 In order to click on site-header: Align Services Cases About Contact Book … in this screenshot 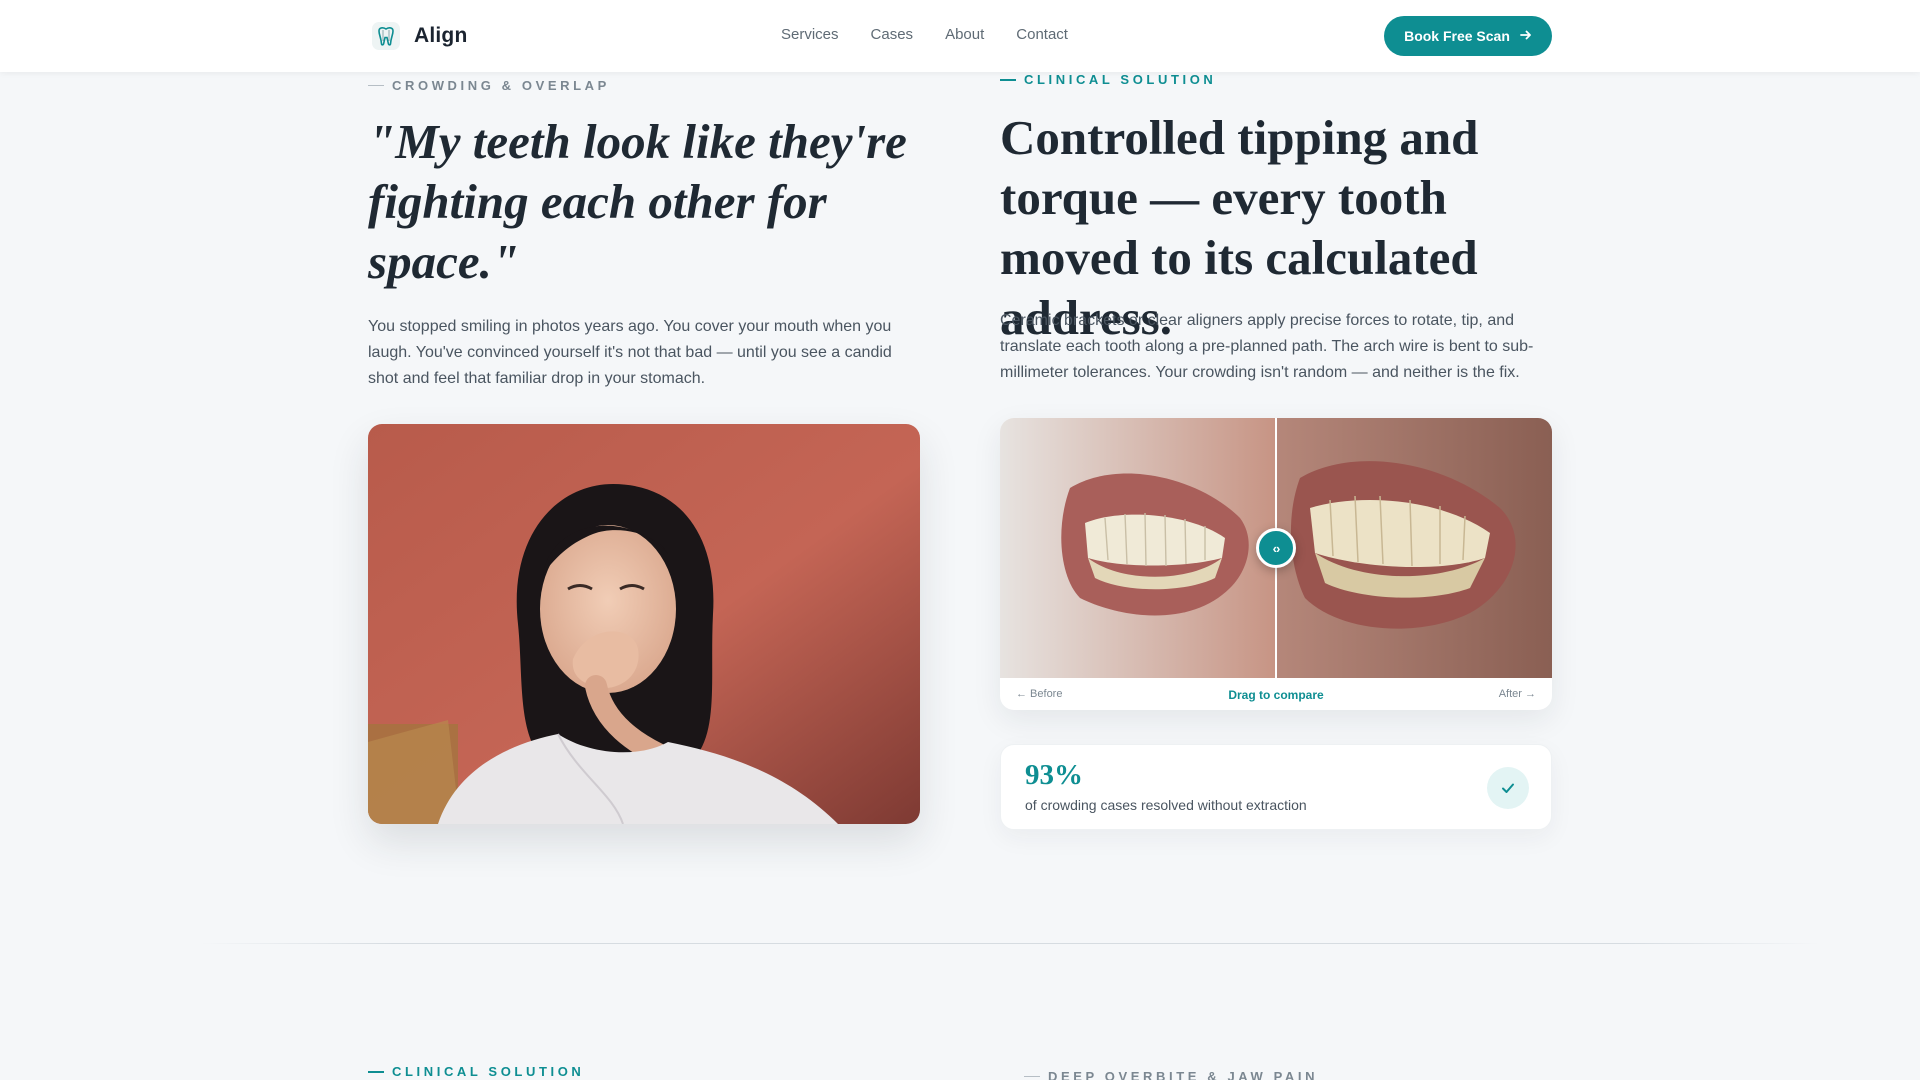, I will do `click(960, 36)`.